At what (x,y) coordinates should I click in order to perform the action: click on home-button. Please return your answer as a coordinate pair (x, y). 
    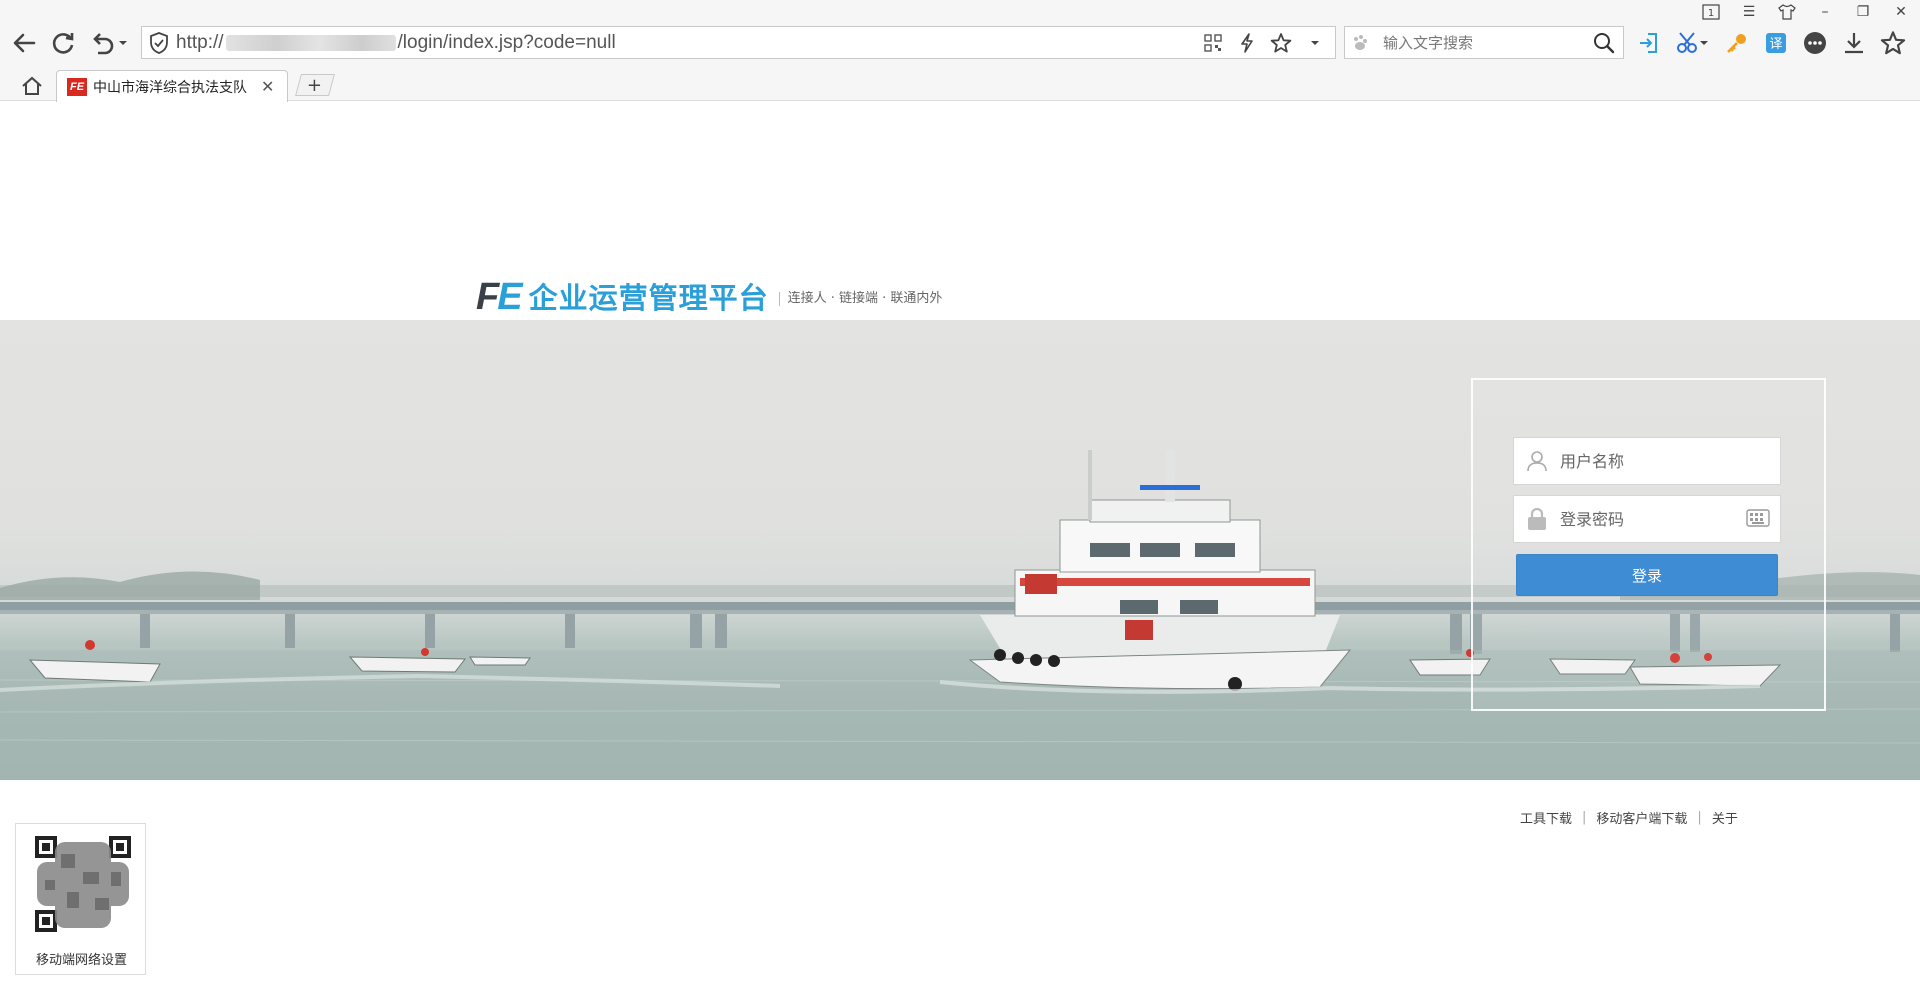
    Looking at the image, I should click on (32, 86).